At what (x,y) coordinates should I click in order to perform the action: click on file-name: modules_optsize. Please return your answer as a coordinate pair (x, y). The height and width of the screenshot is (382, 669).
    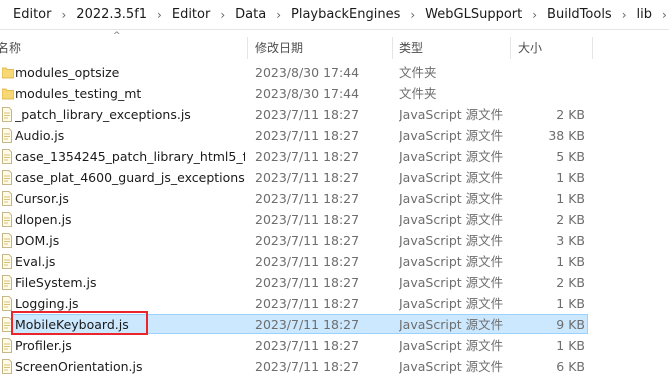
    Looking at the image, I should click on (67, 72).